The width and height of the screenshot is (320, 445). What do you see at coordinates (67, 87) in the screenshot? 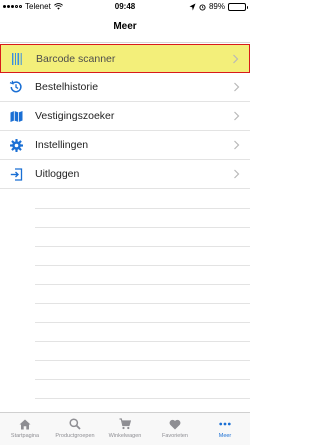
I see `menu-item-label: Bestelhistorie` at bounding box center [67, 87].